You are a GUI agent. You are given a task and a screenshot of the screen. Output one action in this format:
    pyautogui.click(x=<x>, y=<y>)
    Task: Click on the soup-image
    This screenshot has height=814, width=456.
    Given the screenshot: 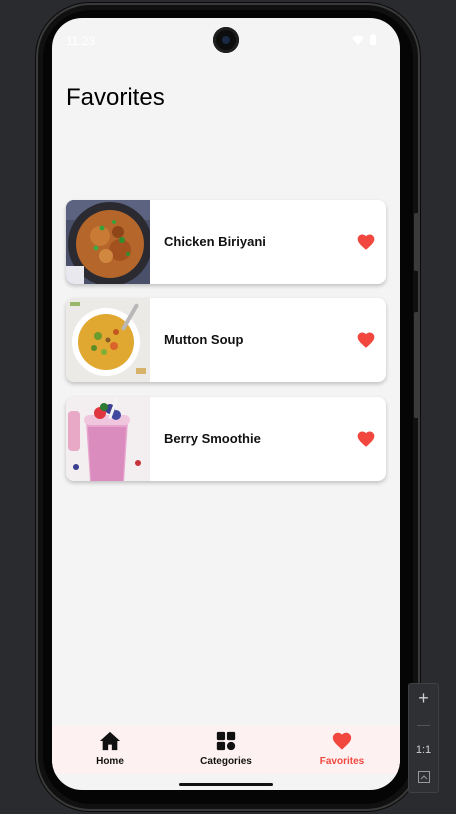 What is the action you would take?
    pyautogui.click(x=108, y=340)
    